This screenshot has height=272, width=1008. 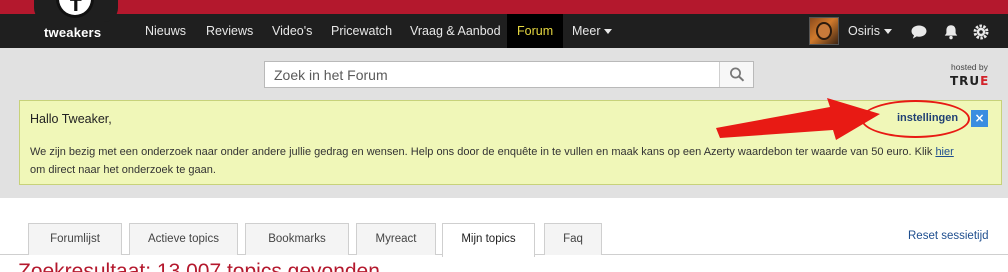 I want to click on search-button, so click(x=736, y=74).